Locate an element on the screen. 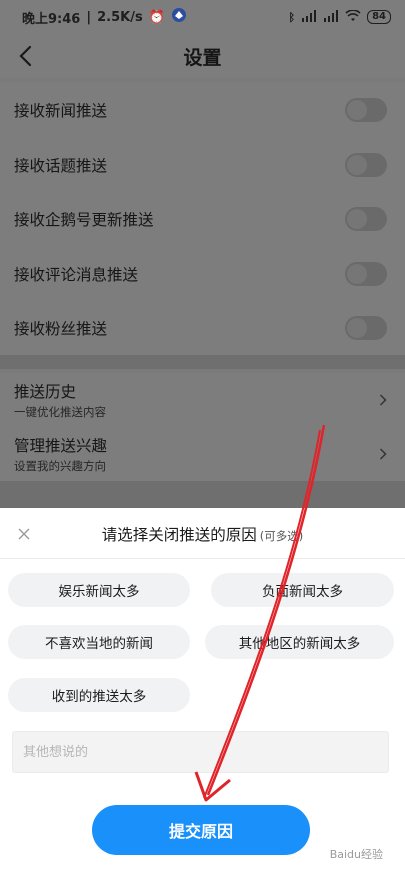  nav-title: 推送历史 is located at coordinates (45, 392).